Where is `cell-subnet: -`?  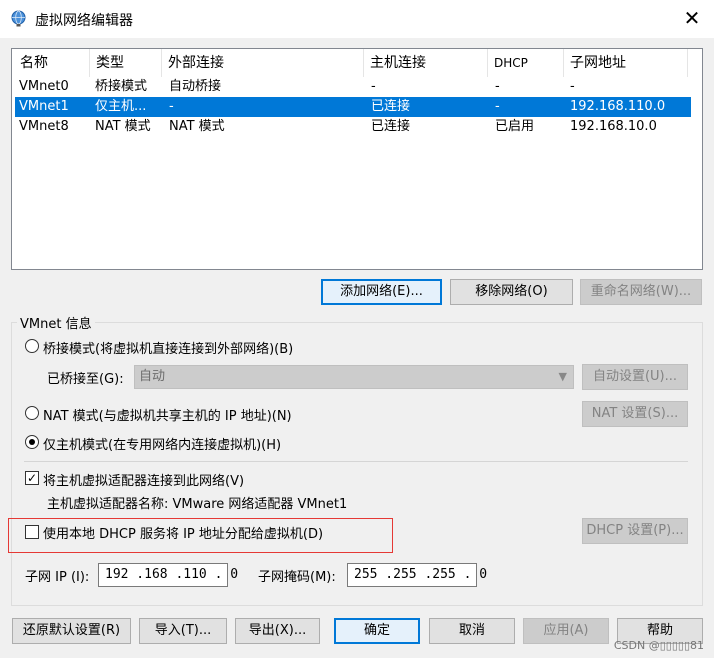
cell-subnet: - is located at coordinates (572, 86).